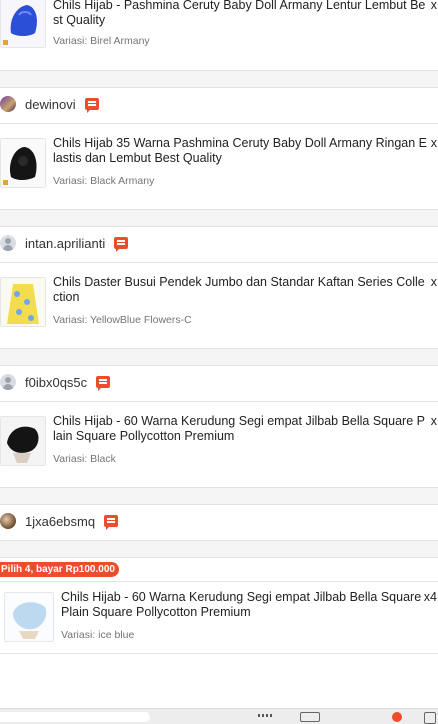  What do you see at coordinates (430, 718) in the screenshot?
I see `window-icon` at bounding box center [430, 718].